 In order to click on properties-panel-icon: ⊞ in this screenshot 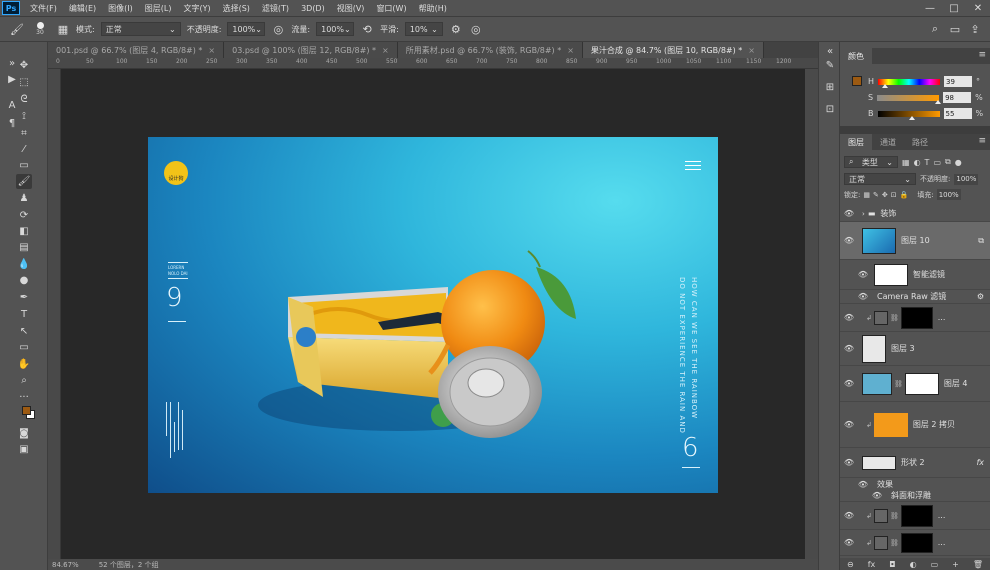, I will do `click(830, 87)`.